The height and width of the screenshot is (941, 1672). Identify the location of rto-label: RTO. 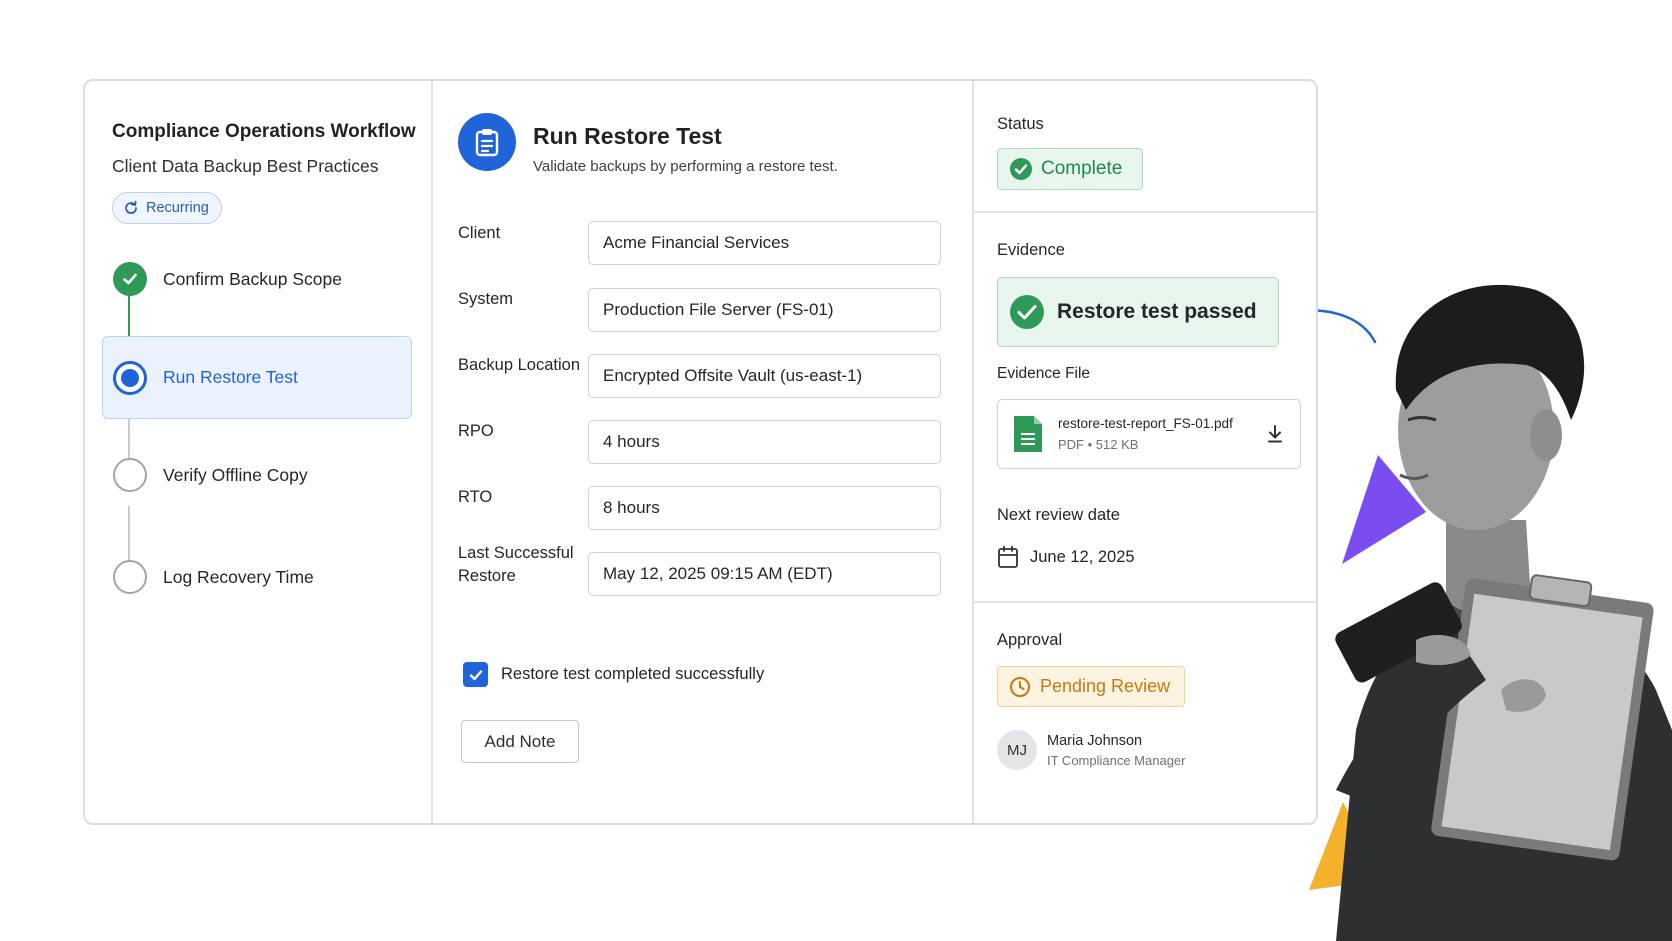
(475, 497).